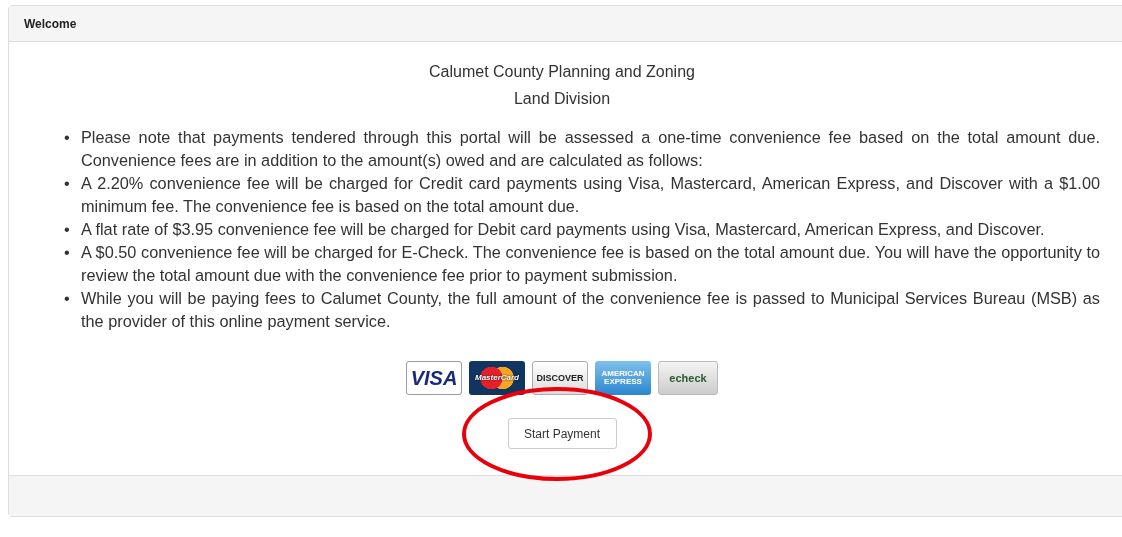  What do you see at coordinates (688, 378) in the screenshot?
I see `payment-logo: echeck` at bounding box center [688, 378].